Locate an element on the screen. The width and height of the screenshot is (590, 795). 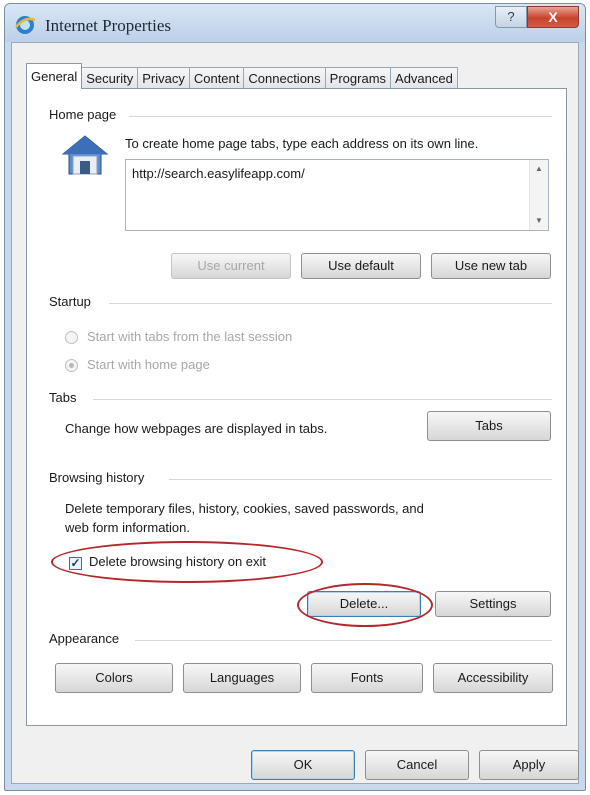
close-button: X is located at coordinates (553, 17).